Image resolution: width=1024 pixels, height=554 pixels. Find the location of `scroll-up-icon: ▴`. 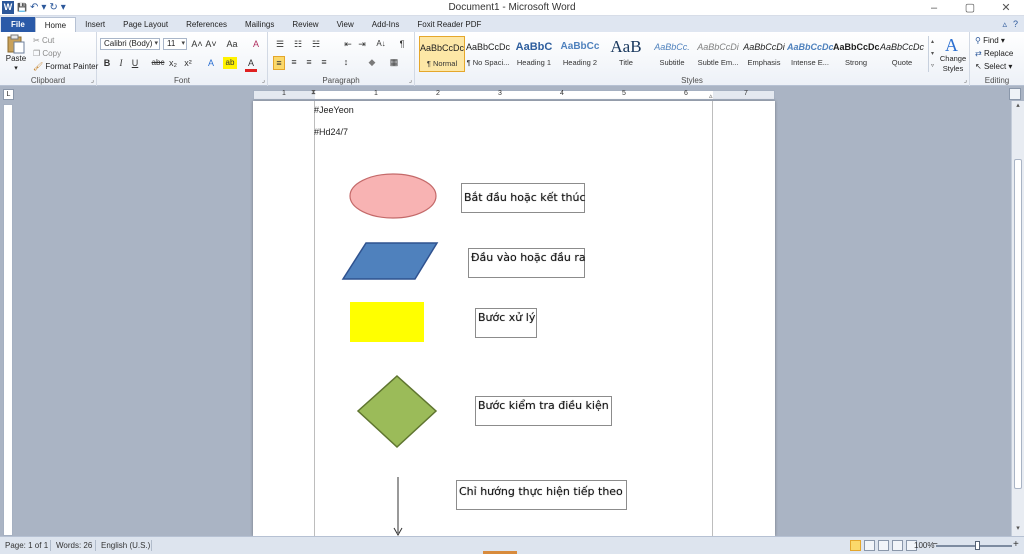

scroll-up-icon: ▴ is located at coordinates (1018, 107).